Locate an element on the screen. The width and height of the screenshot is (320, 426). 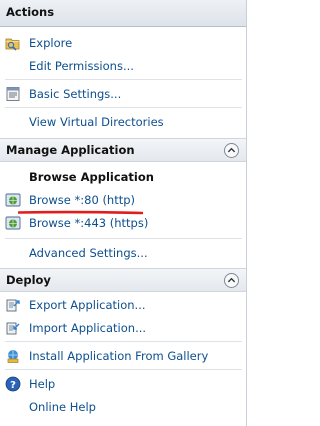
browse-http-action: Browse *:80 (http) is located at coordinates (123, 199).